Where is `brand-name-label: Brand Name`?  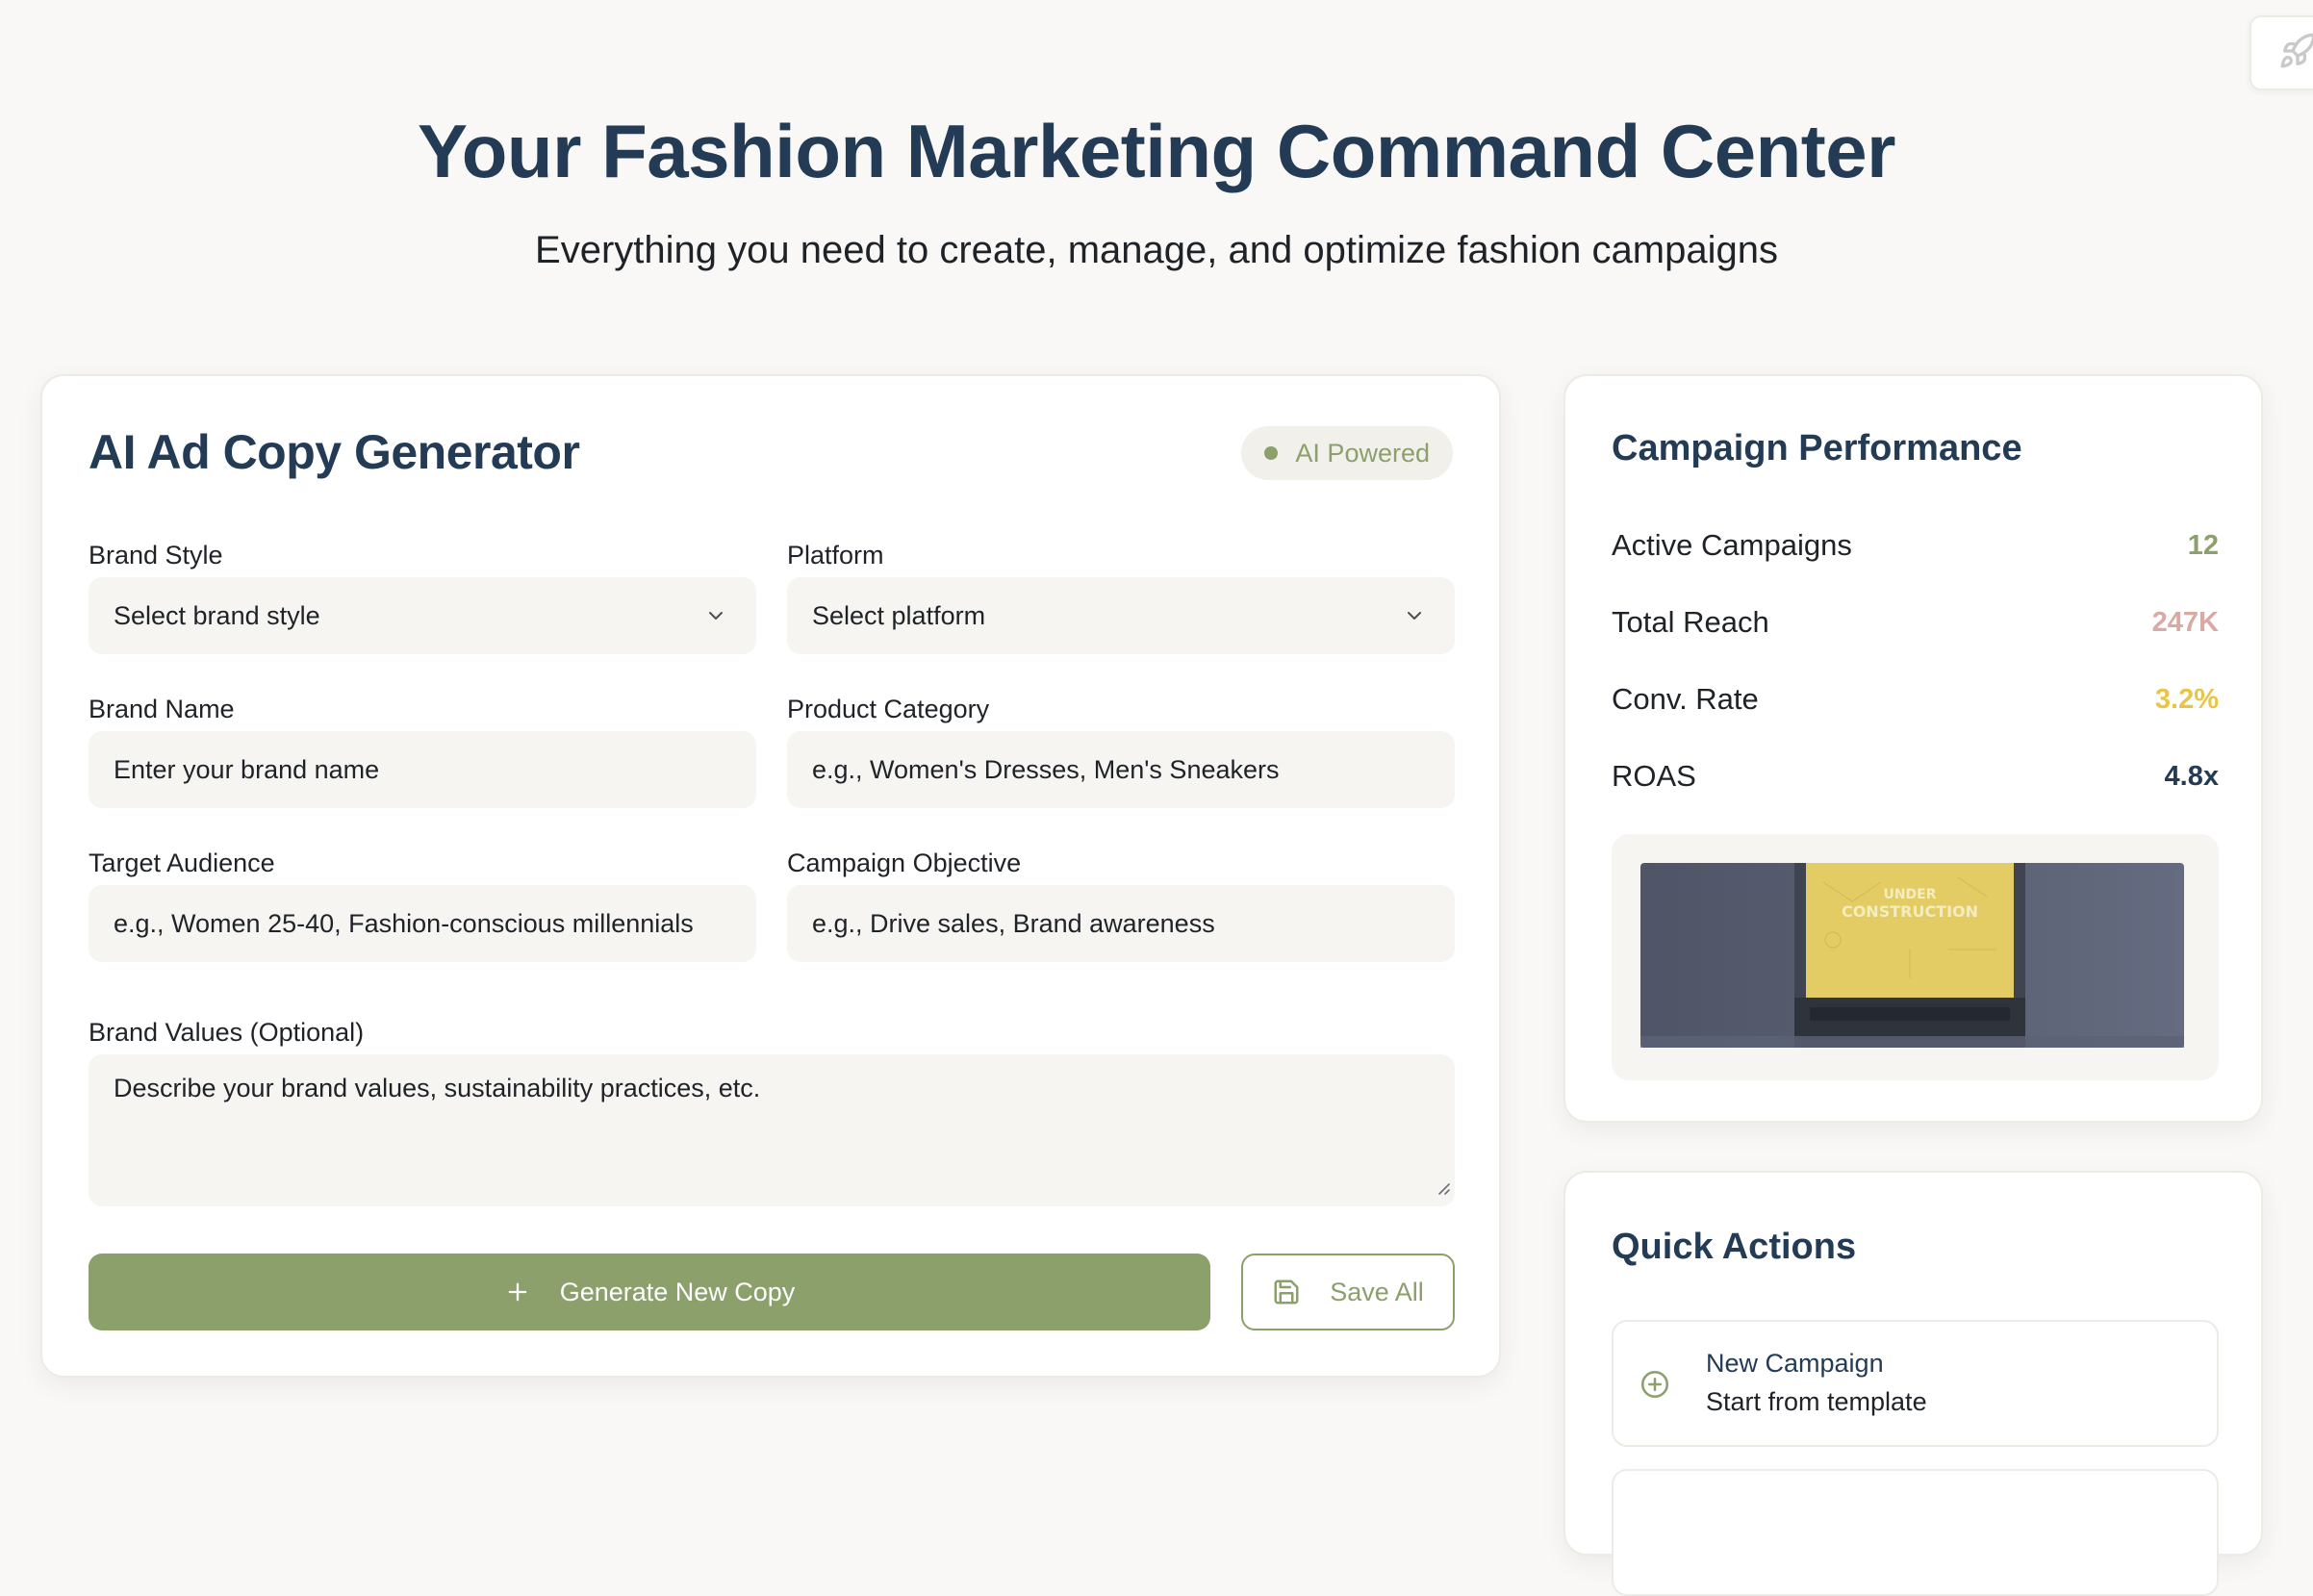 brand-name-label: Brand Name is located at coordinates (162, 709).